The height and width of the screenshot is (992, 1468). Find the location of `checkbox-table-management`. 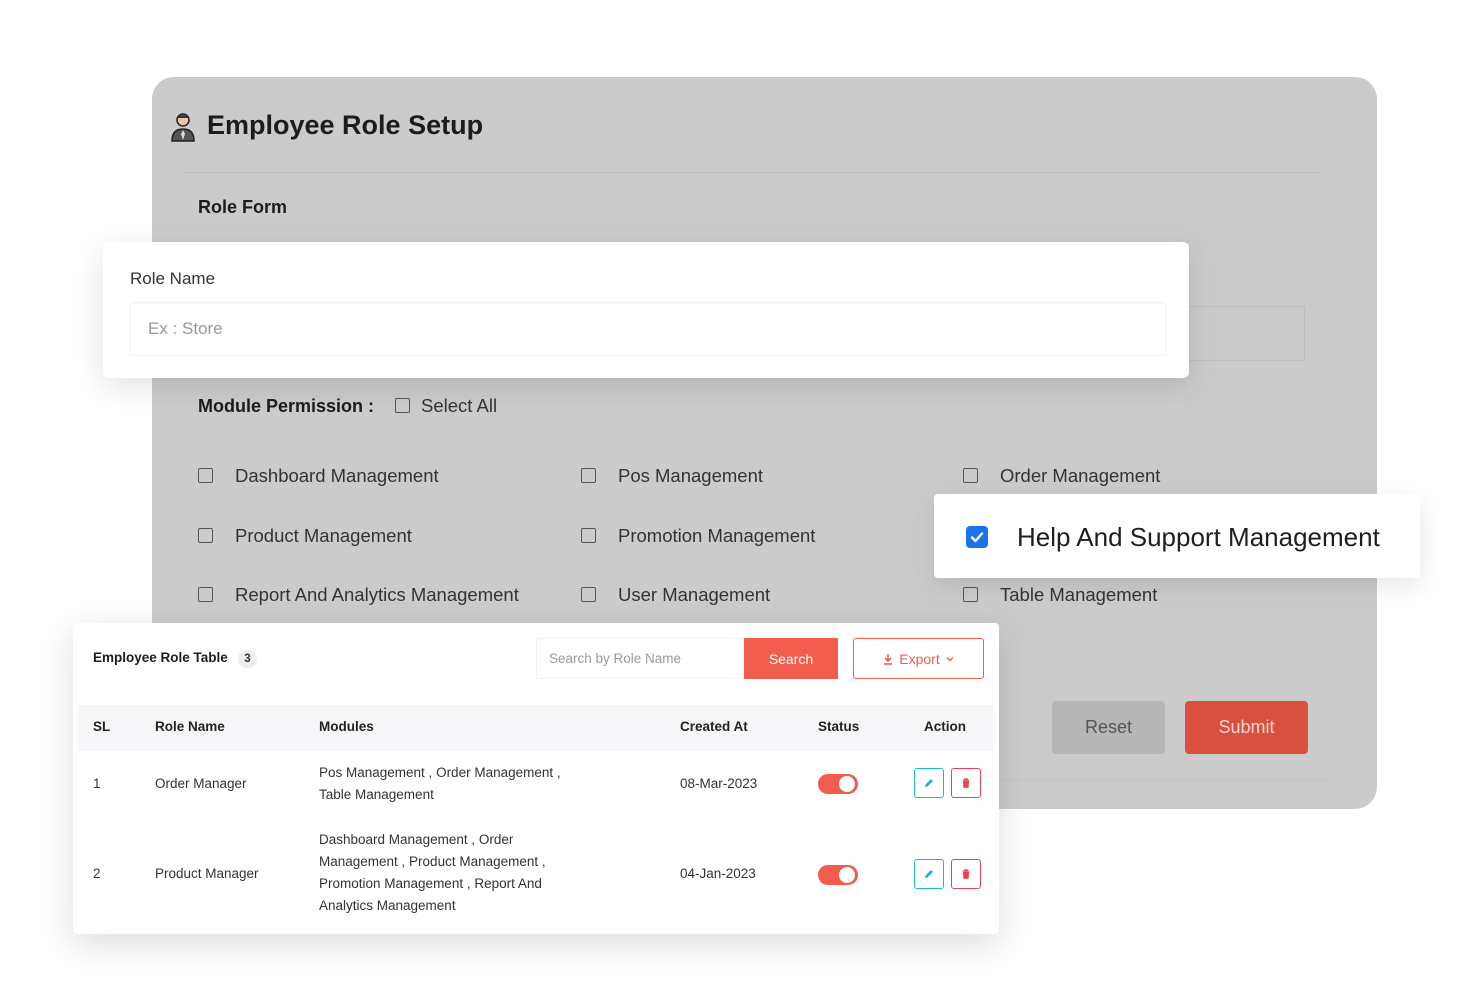

checkbox-table-management is located at coordinates (970, 594).